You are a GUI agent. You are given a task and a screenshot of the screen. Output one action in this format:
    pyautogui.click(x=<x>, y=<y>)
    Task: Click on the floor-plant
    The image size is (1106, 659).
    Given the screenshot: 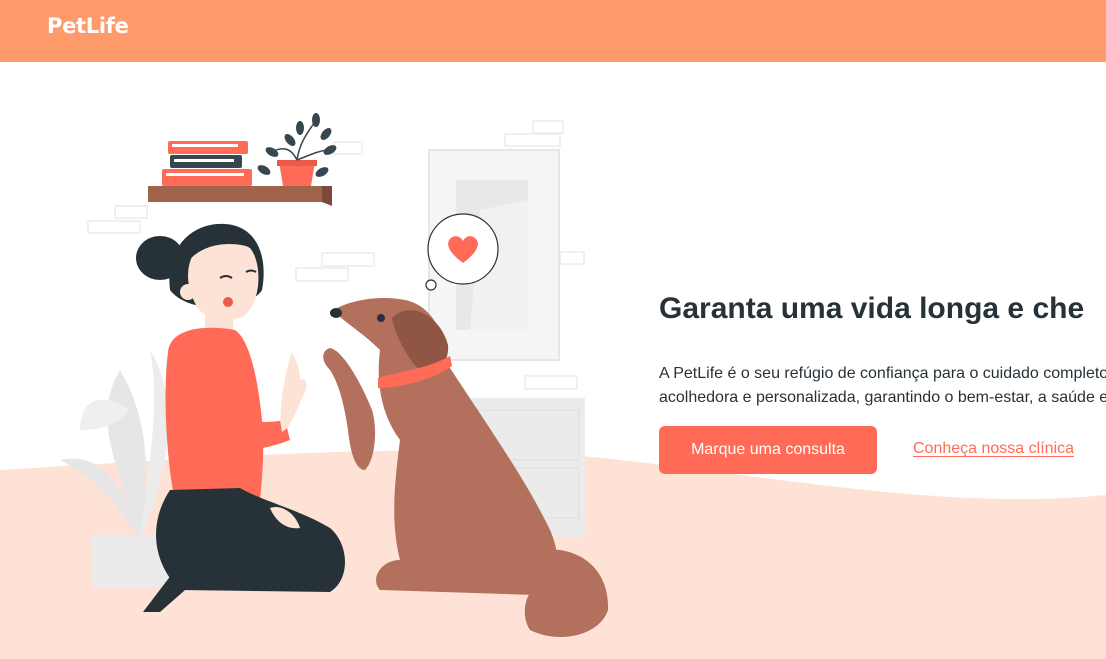 What is the action you would take?
    pyautogui.click(x=116, y=468)
    